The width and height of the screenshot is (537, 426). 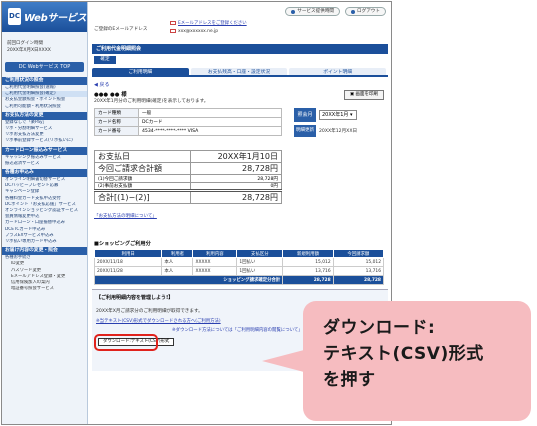 I want to click on col-header: 今回請求額, so click(x=358, y=253).